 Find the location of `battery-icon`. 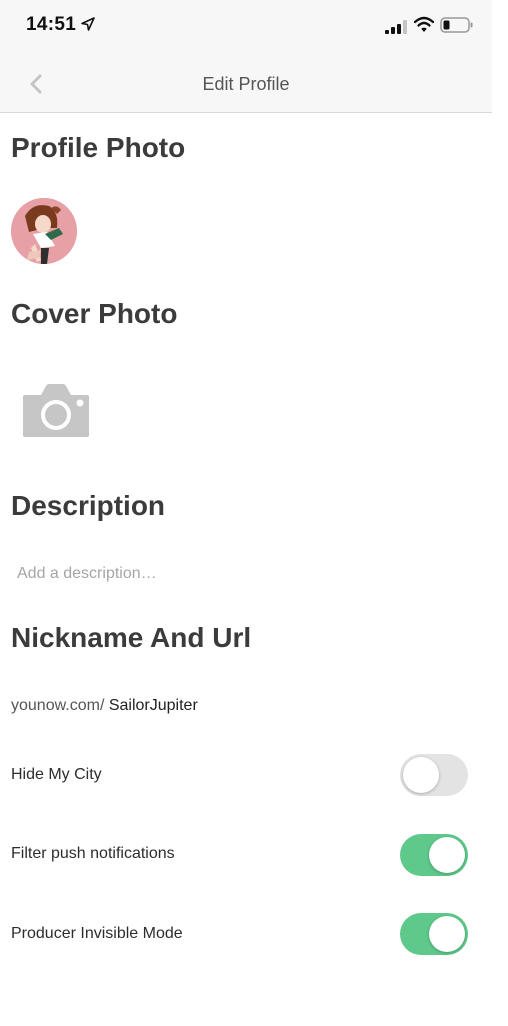

battery-icon is located at coordinates (456, 25).